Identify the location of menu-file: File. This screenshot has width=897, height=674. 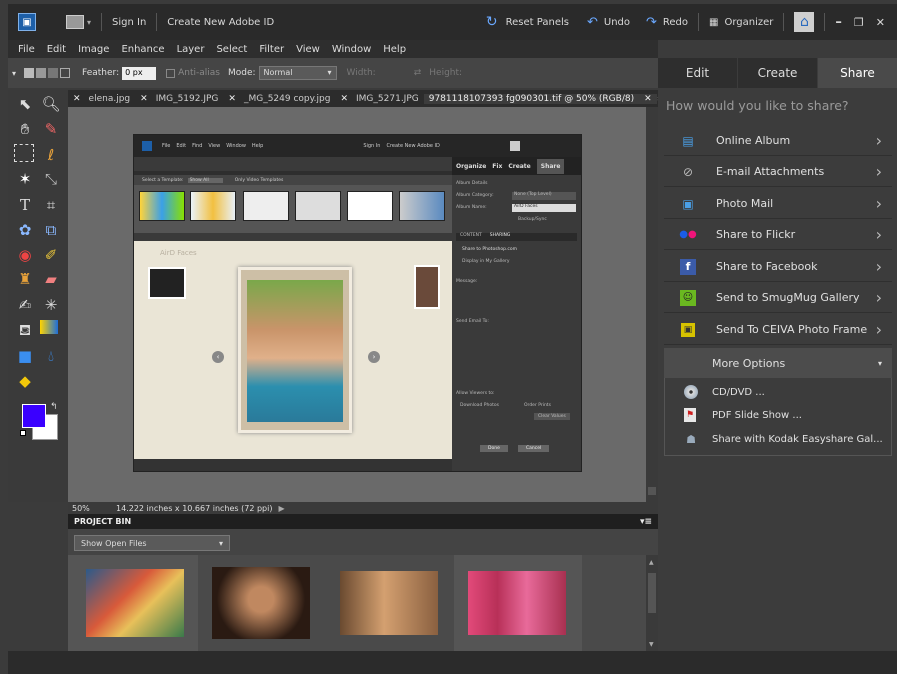
(24, 49).